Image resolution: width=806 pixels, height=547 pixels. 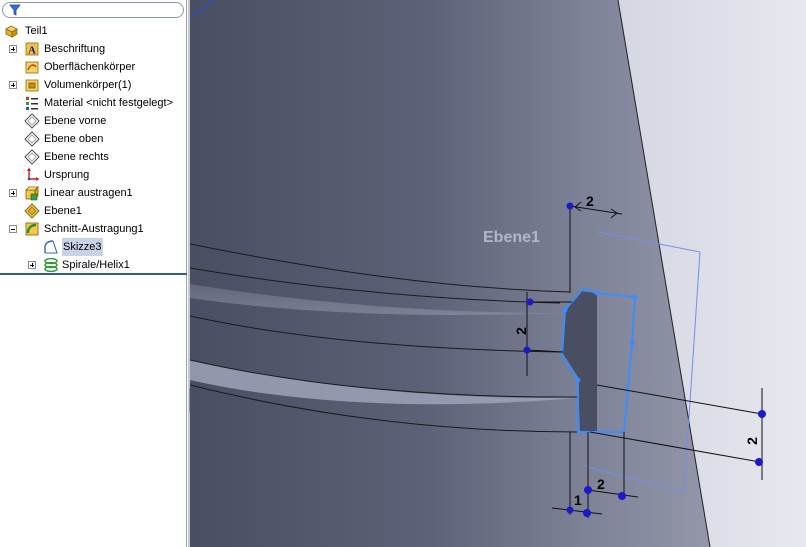 I want to click on tree-item-volumenkoerper: Volumenkörper(1), so click(x=93, y=85).